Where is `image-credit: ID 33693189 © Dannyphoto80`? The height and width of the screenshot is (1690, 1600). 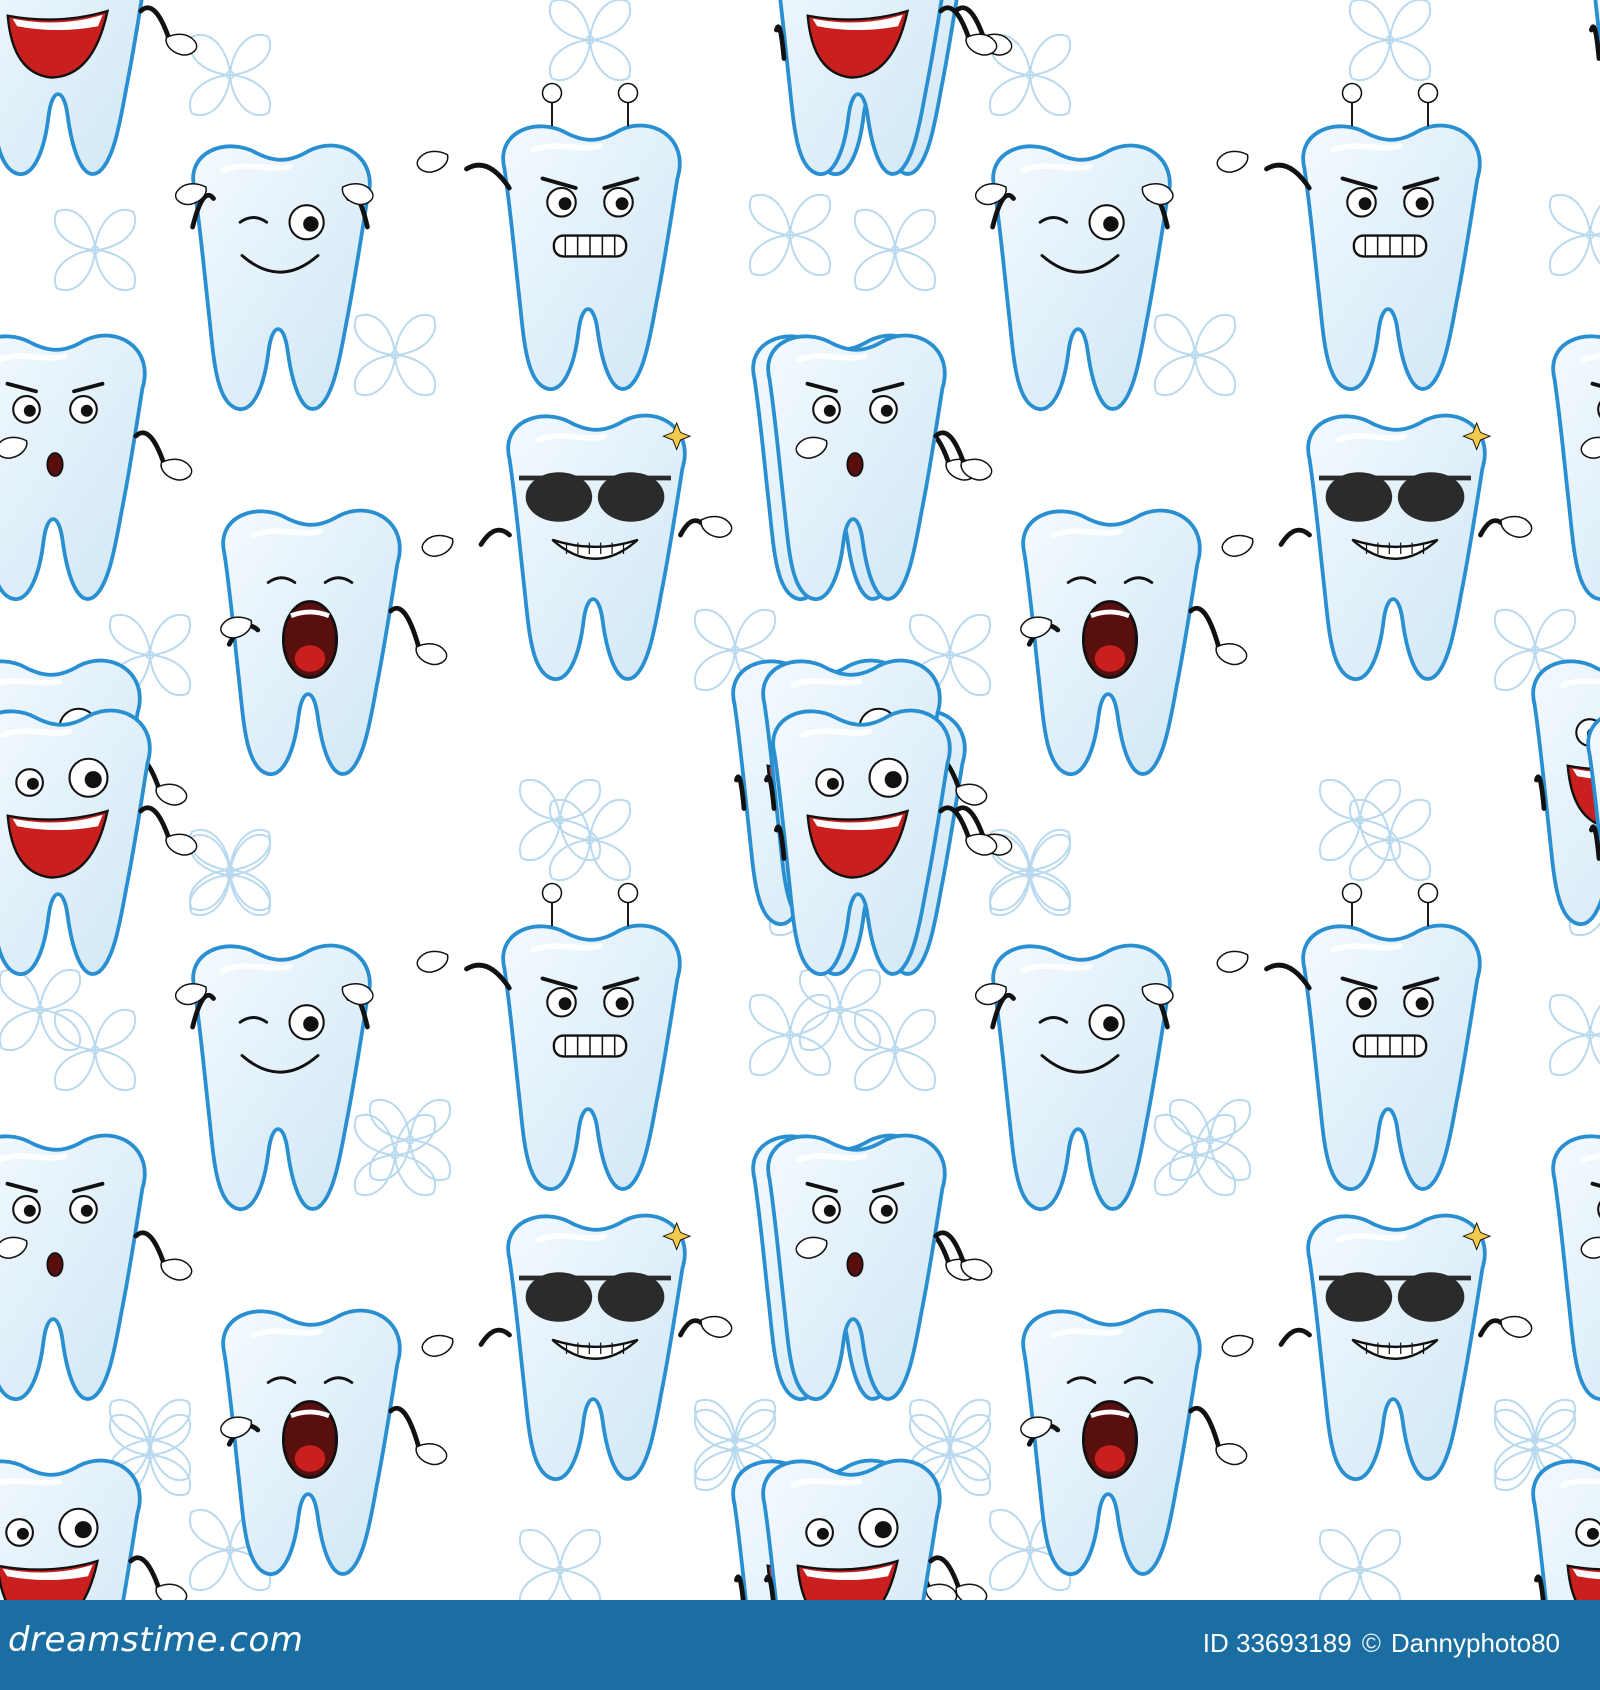 image-credit: ID 33693189 © Dannyphoto80 is located at coordinates (1381, 1643).